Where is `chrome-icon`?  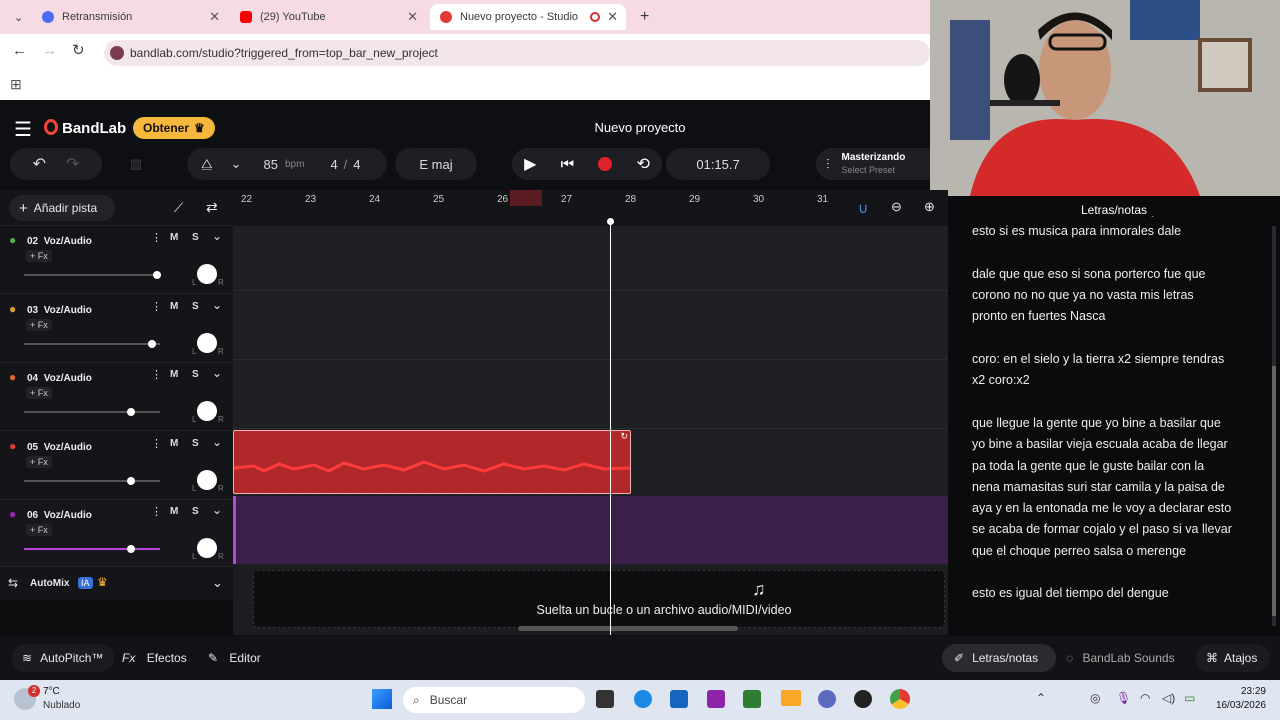
chrome-icon is located at coordinates (900, 699).